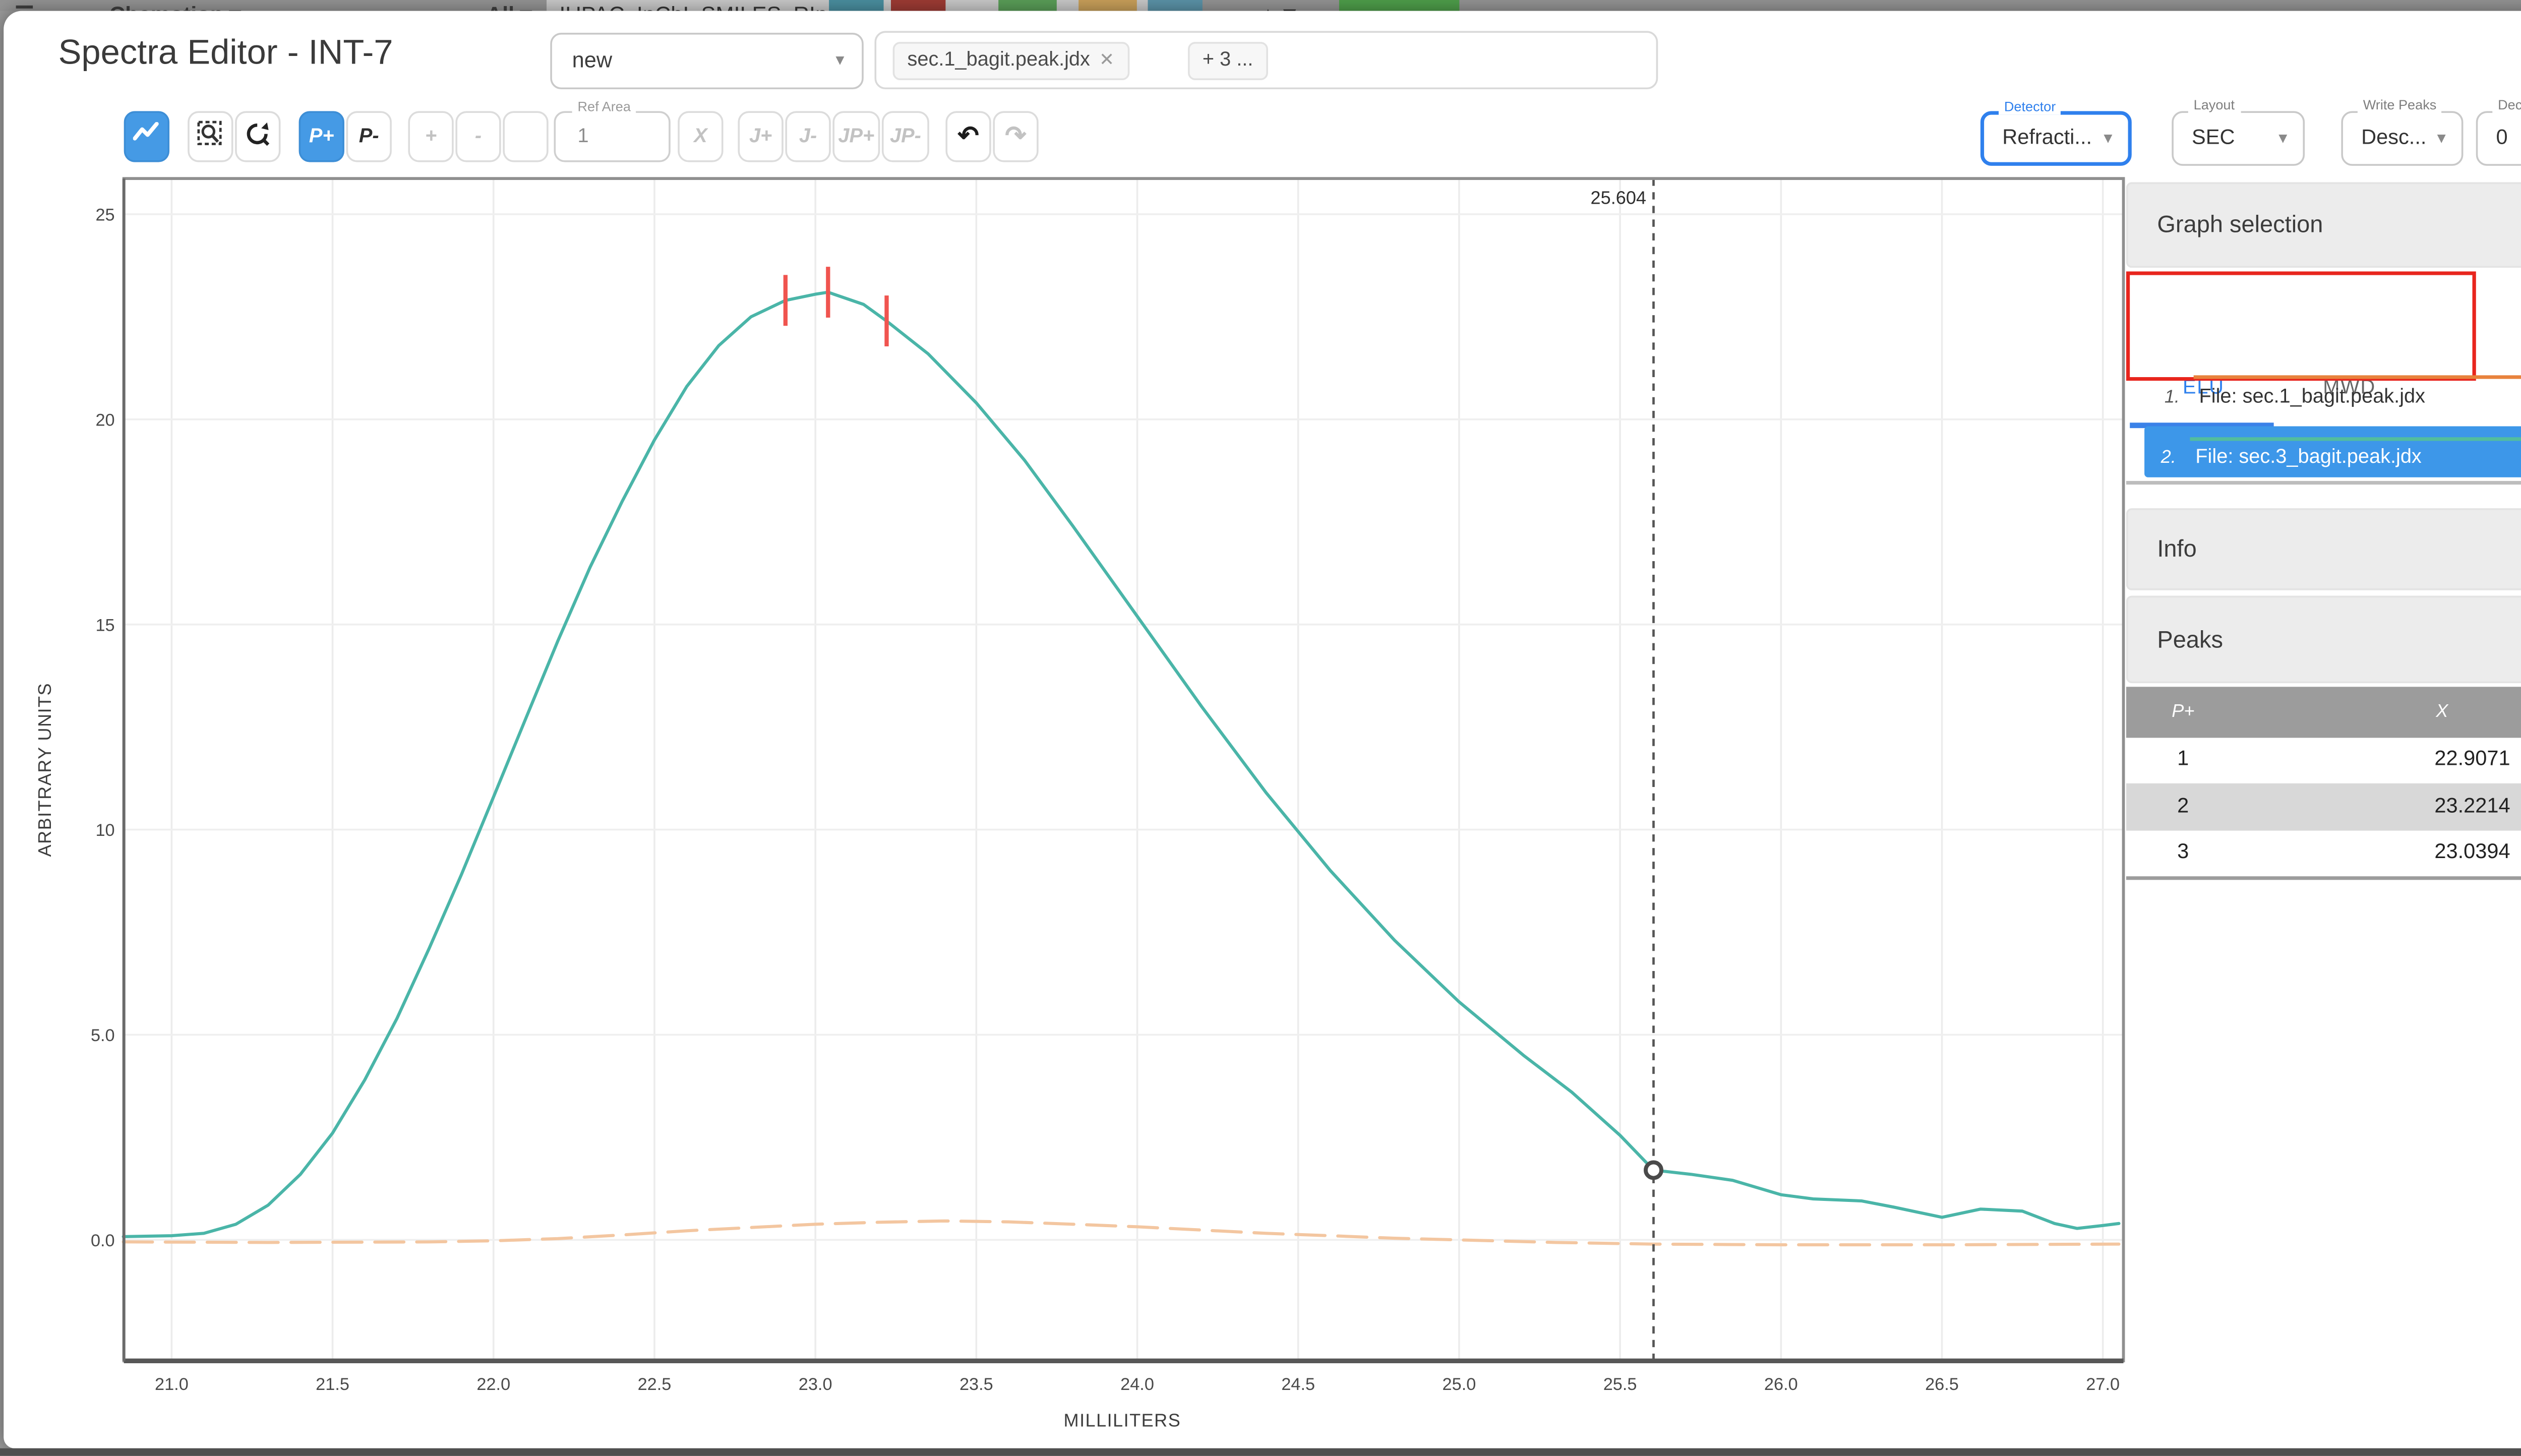 The width and height of the screenshot is (2521, 1456). I want to click on svg-text: ARBITRARY UNITS, so click(44, 769).